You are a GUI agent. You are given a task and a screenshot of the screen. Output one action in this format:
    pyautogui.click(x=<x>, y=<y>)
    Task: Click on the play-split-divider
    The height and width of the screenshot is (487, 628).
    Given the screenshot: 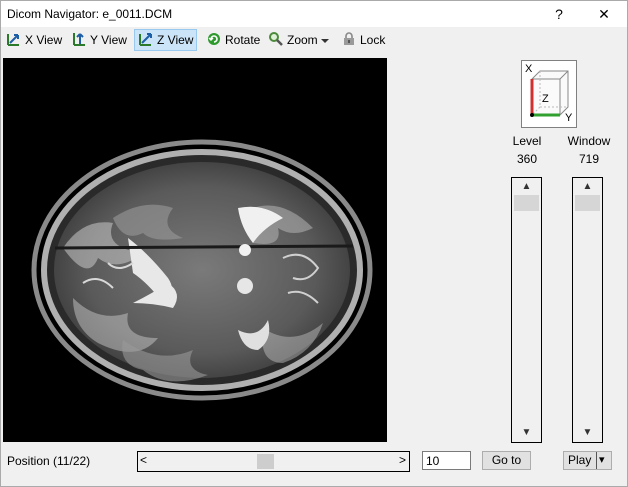 What is the action you would take?
    pyautogui.click(x=596, y=460)
    